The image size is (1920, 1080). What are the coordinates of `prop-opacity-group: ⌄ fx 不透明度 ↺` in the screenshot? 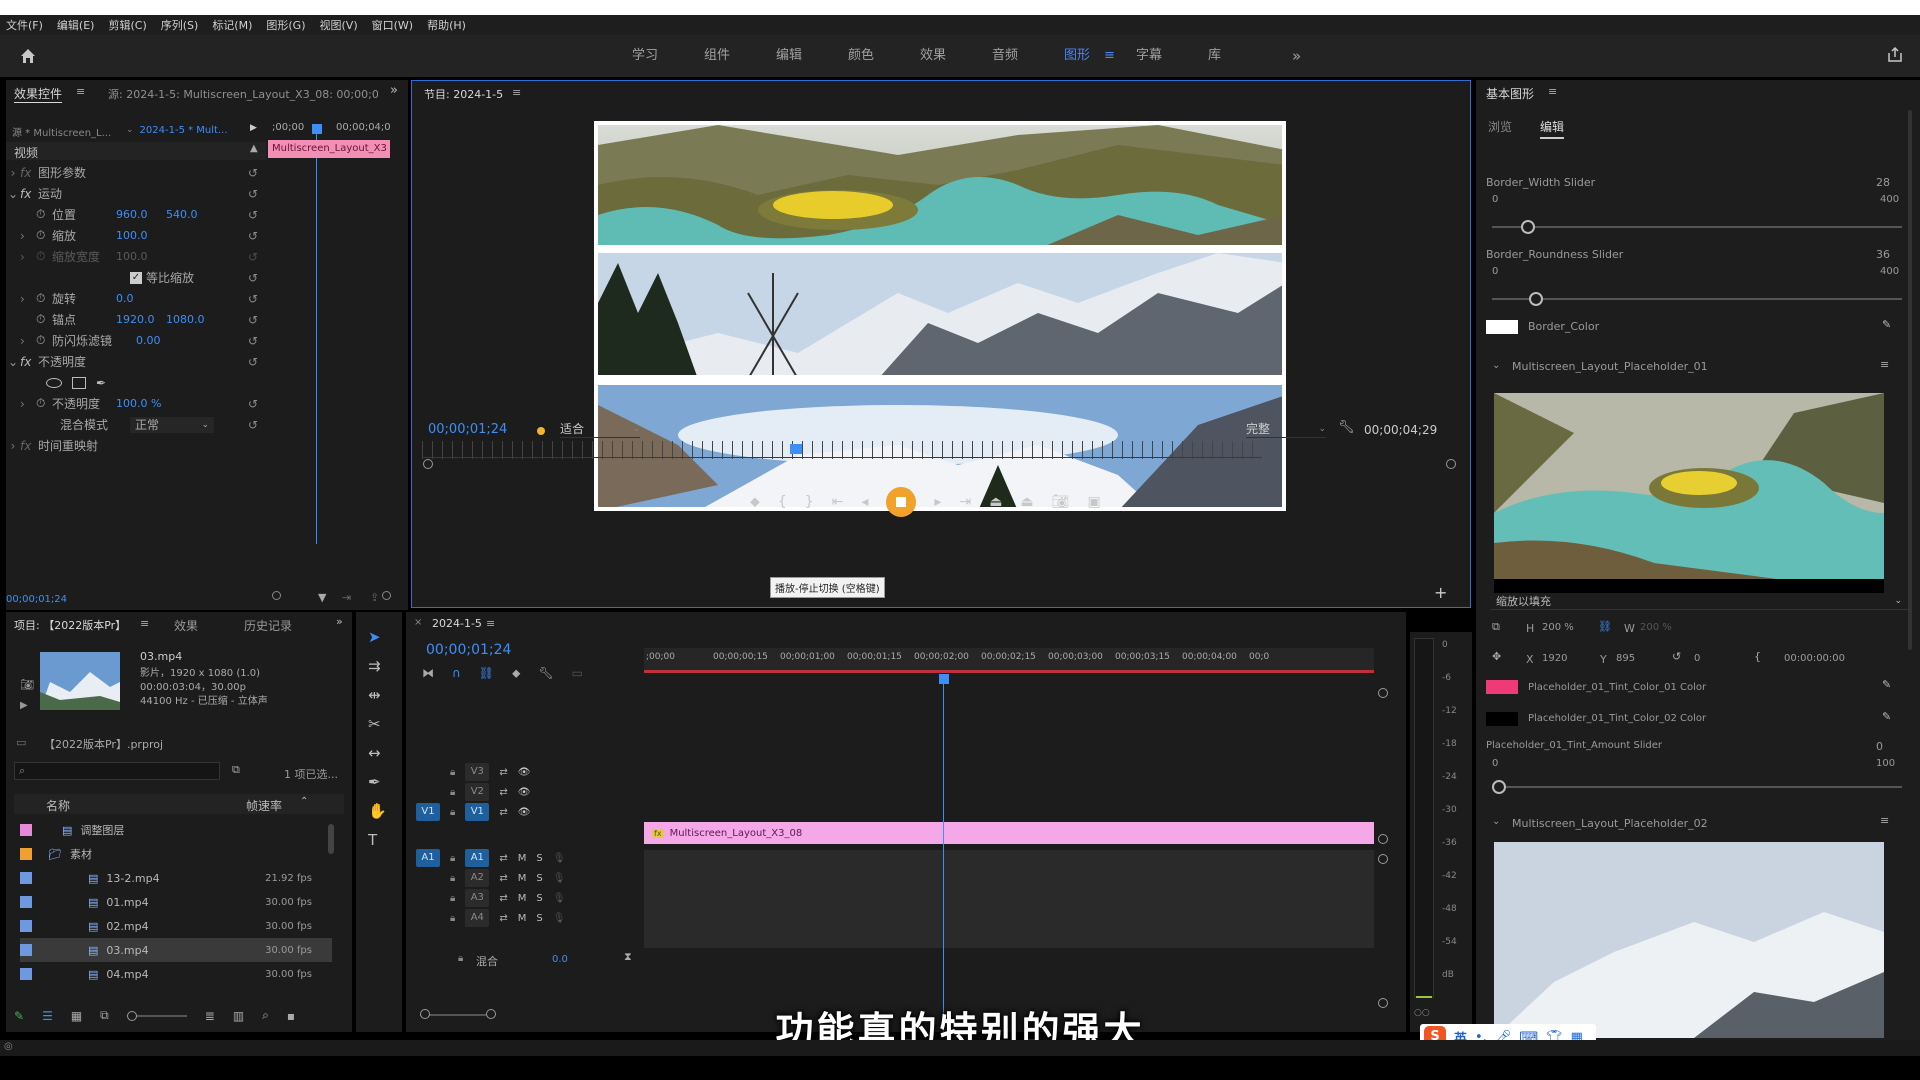 It's located at (137, 361).